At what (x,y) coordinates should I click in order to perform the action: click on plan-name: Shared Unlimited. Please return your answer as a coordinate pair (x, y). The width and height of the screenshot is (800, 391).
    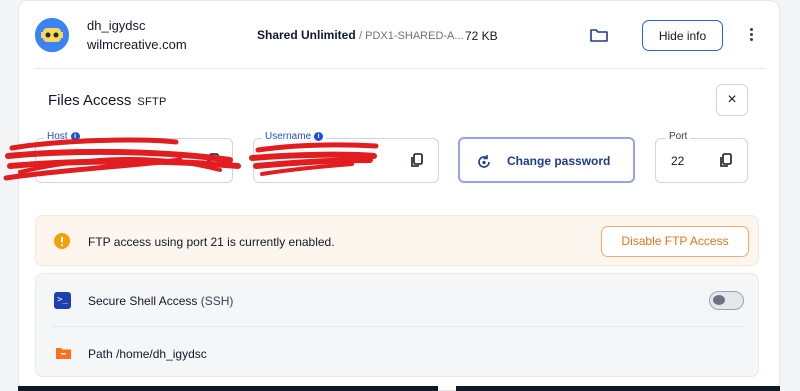
    Looking at the image, I should click on (306, 35).